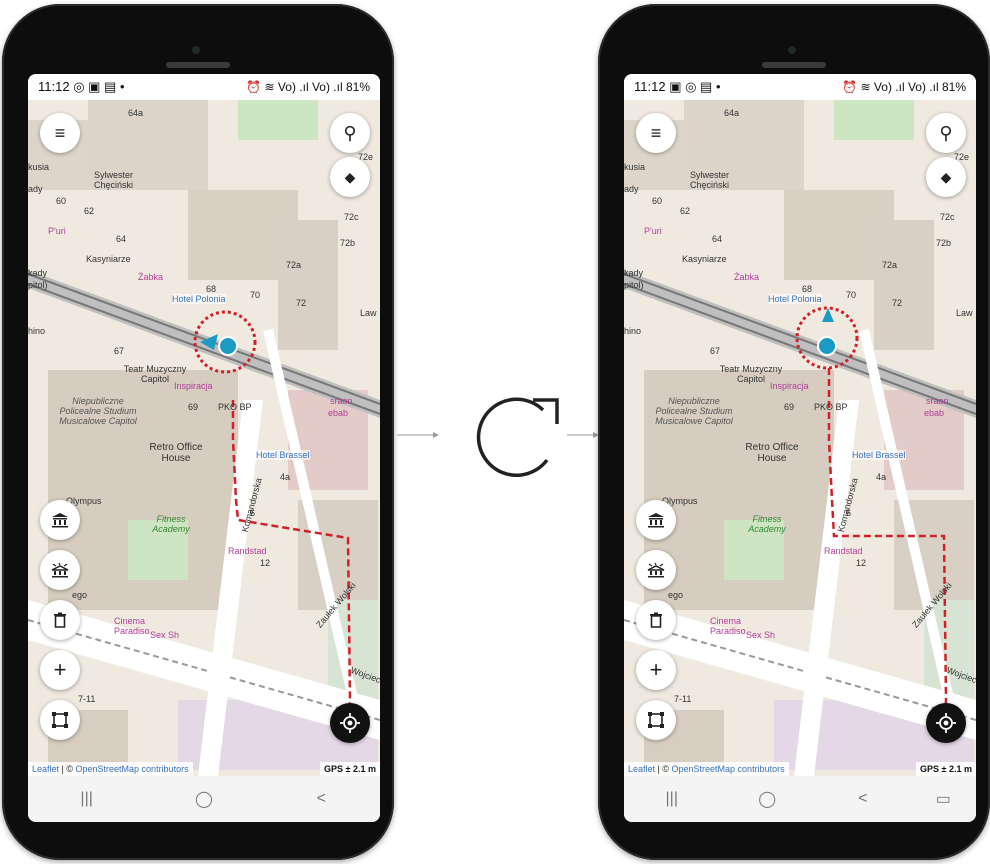 The width and height of the screenshot is (990, 864). I want to click on label-4a: 4a, so click(285, 477).